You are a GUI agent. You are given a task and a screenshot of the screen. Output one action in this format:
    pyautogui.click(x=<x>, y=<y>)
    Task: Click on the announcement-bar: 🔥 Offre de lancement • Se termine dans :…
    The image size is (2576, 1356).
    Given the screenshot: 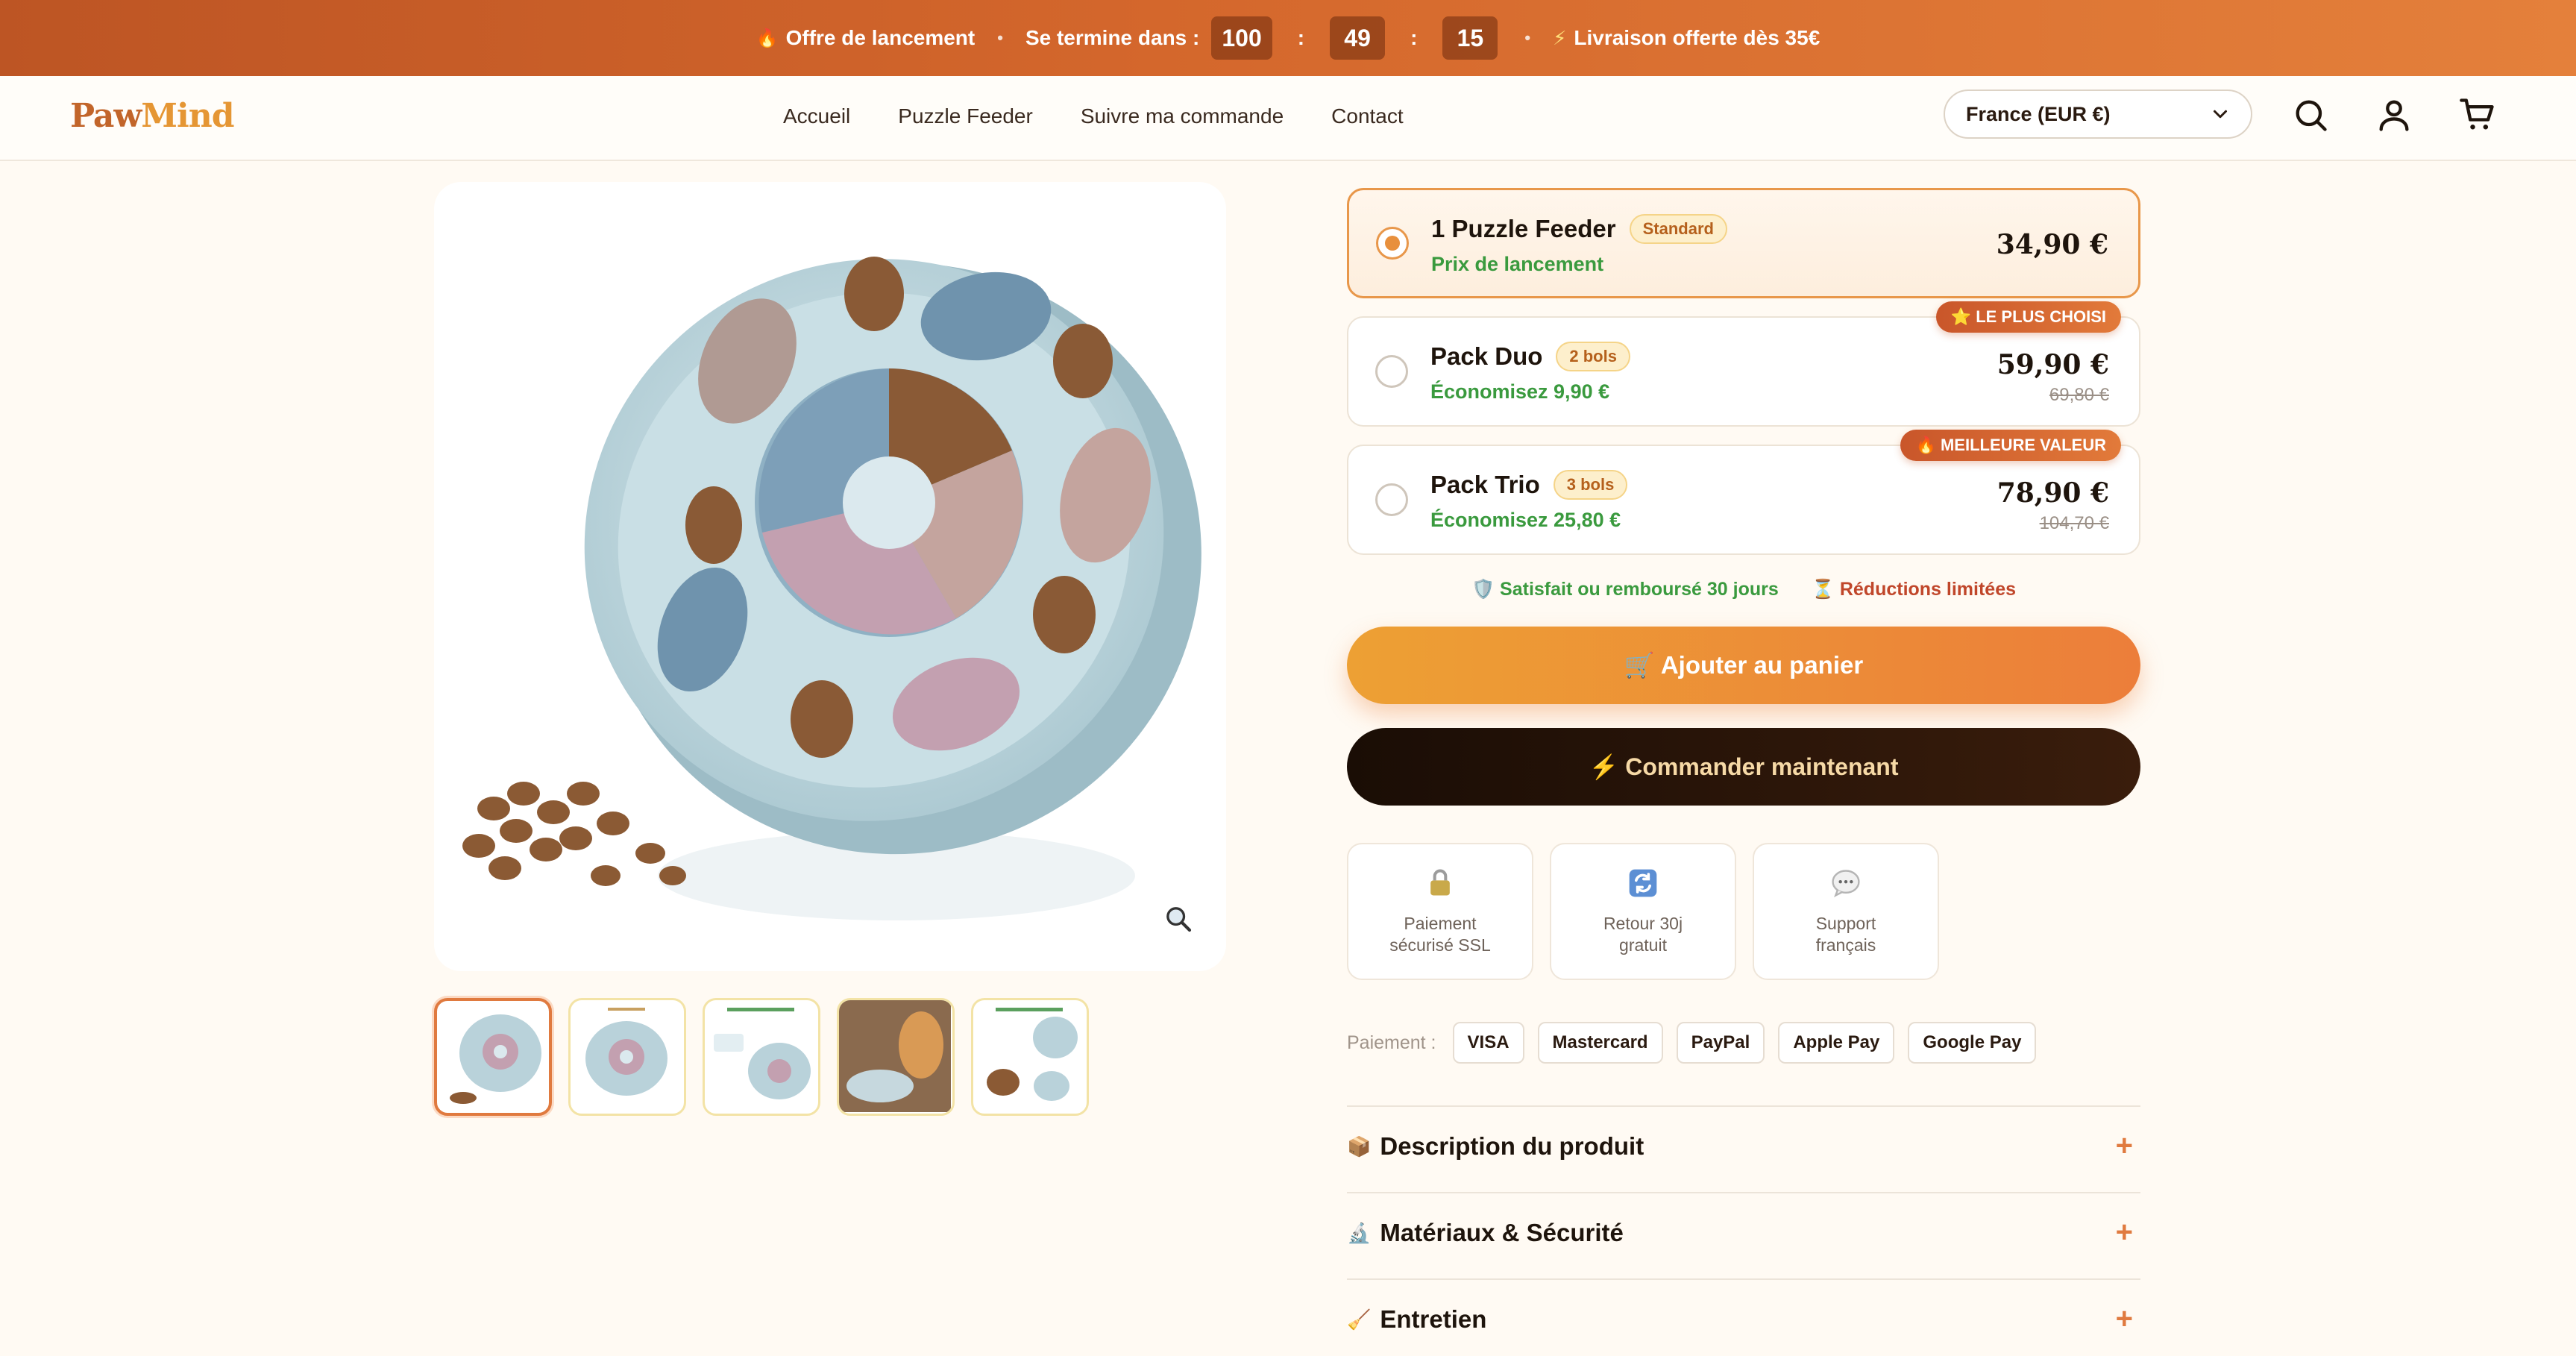 What is the action you would take?
    pyautogui.click(x=1288, y=38)
    